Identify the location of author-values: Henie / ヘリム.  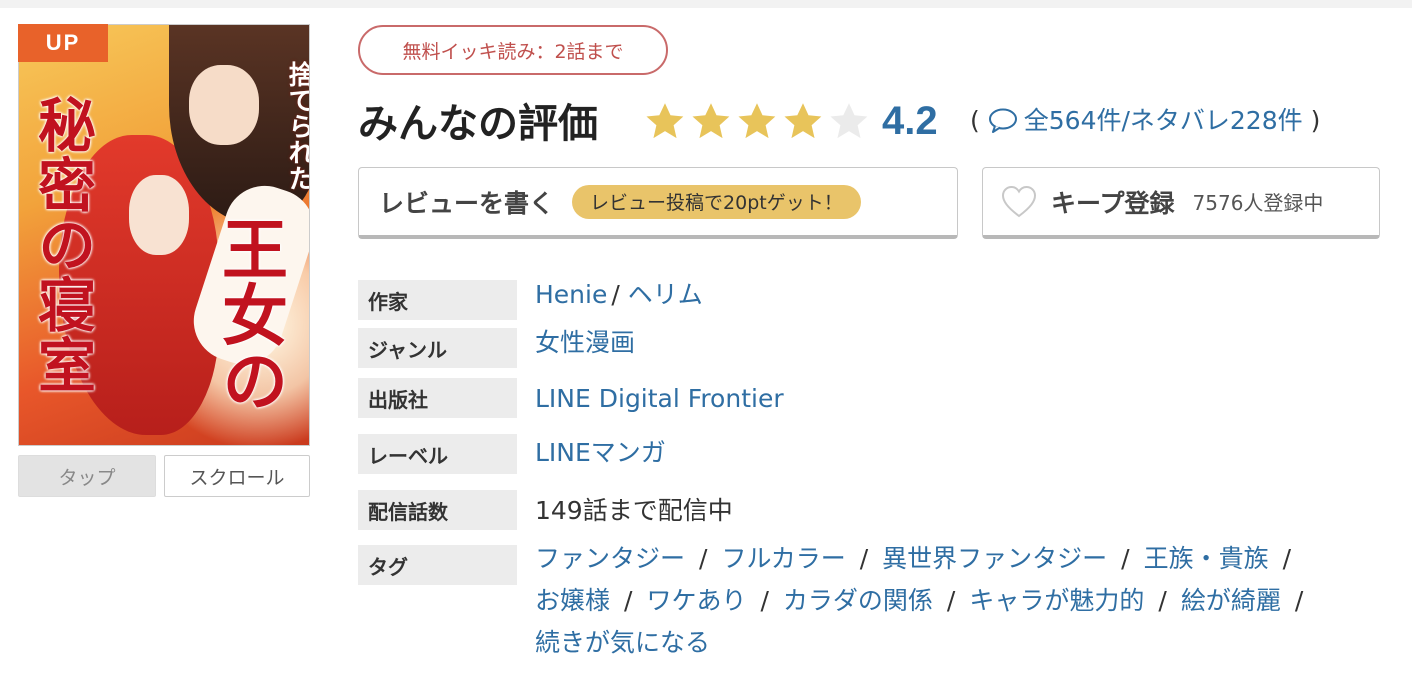
(619, 295).